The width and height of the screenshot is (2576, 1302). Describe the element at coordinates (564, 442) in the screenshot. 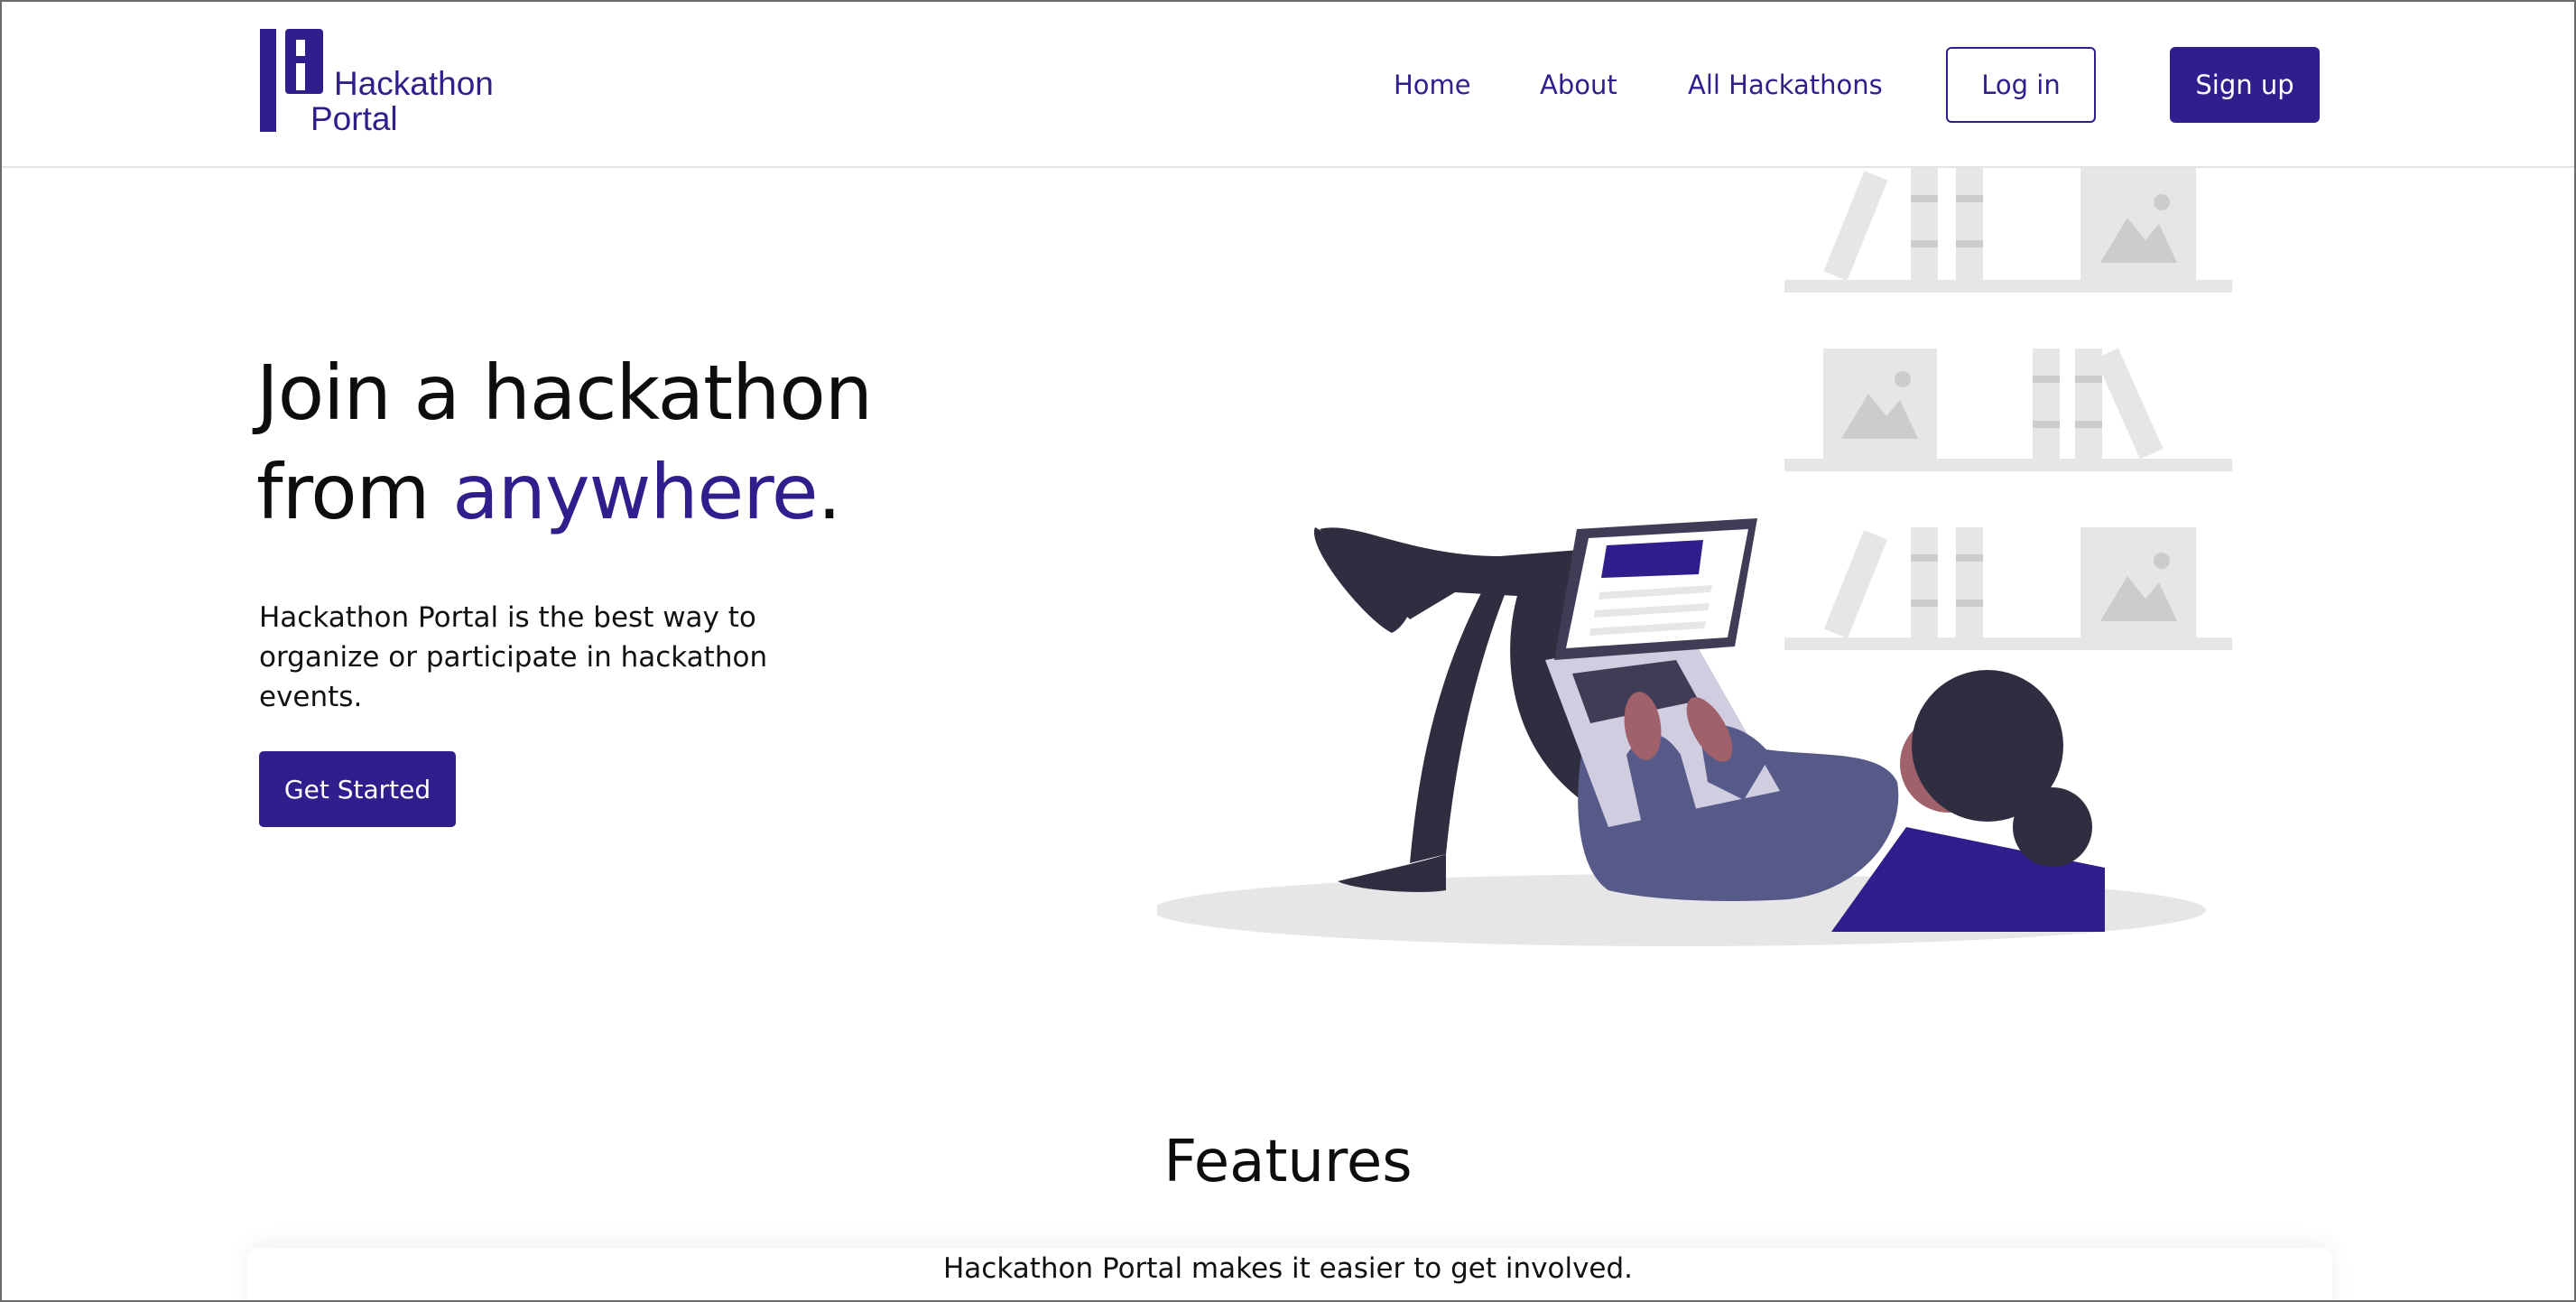

I see `hero-title: Join a hackathon from anywhere.` at that location.